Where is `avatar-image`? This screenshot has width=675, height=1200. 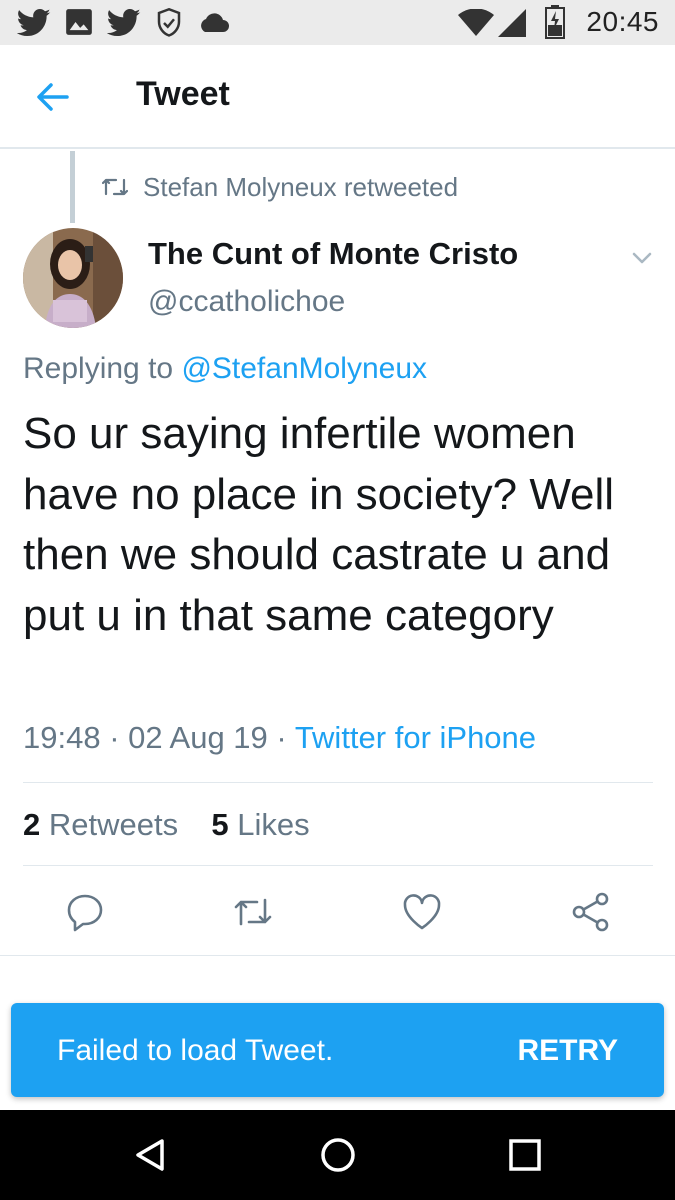 avatar-image is located at coordinates (73, 278).